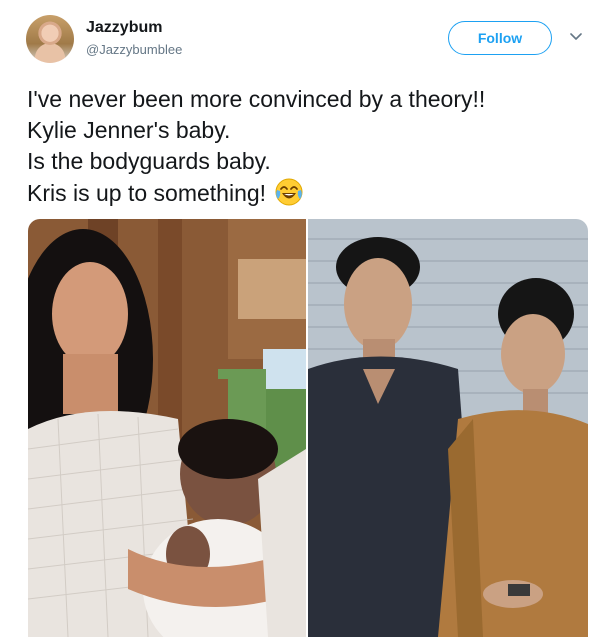 The image size is (605, 637). What do you see at coordinates (129, 130) in the screenshot?
I see `tweet-line: Kylie Jenner's baby.` at bounding box center [129, 130].